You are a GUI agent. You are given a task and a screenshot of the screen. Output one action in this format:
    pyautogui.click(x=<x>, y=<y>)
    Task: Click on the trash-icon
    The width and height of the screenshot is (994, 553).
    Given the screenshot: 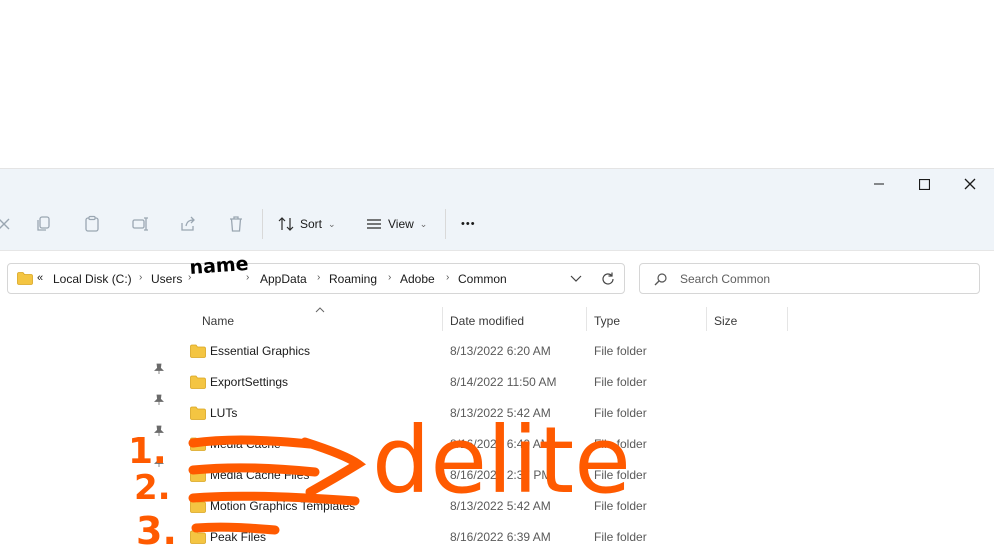 What is the action you would take?
    pyautogui.click(x=236, y=224)
    